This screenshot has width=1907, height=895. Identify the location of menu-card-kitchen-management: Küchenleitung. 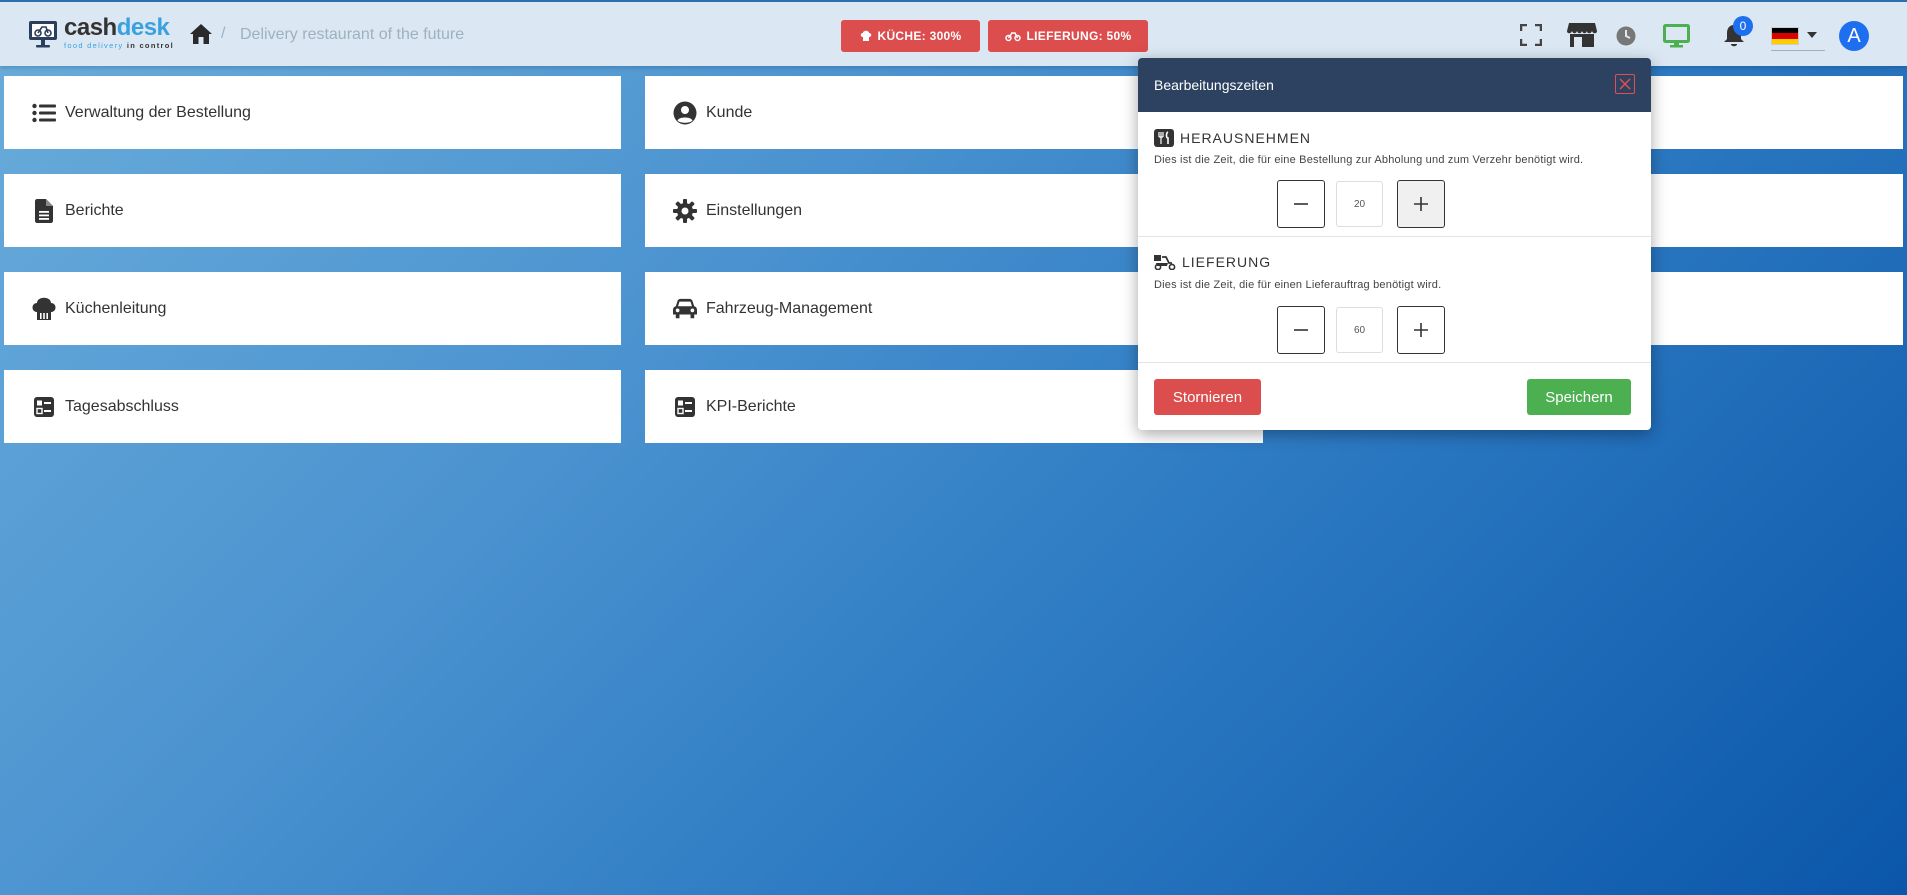
(312, 308).